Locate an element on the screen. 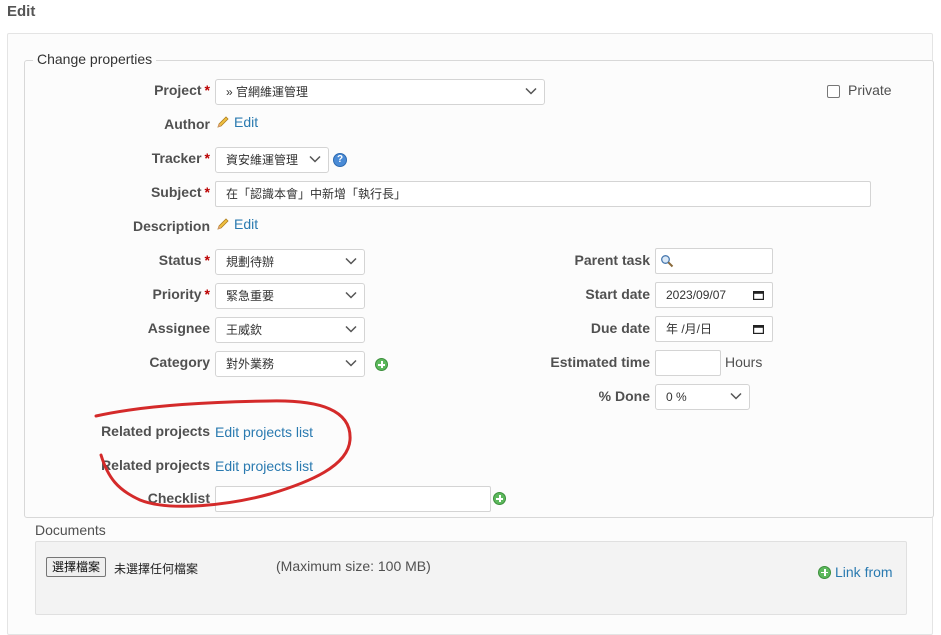 Image resolution: width=941 pixels, height=635 pixels. done-select: 0 % is located at coordinates (702, 397).